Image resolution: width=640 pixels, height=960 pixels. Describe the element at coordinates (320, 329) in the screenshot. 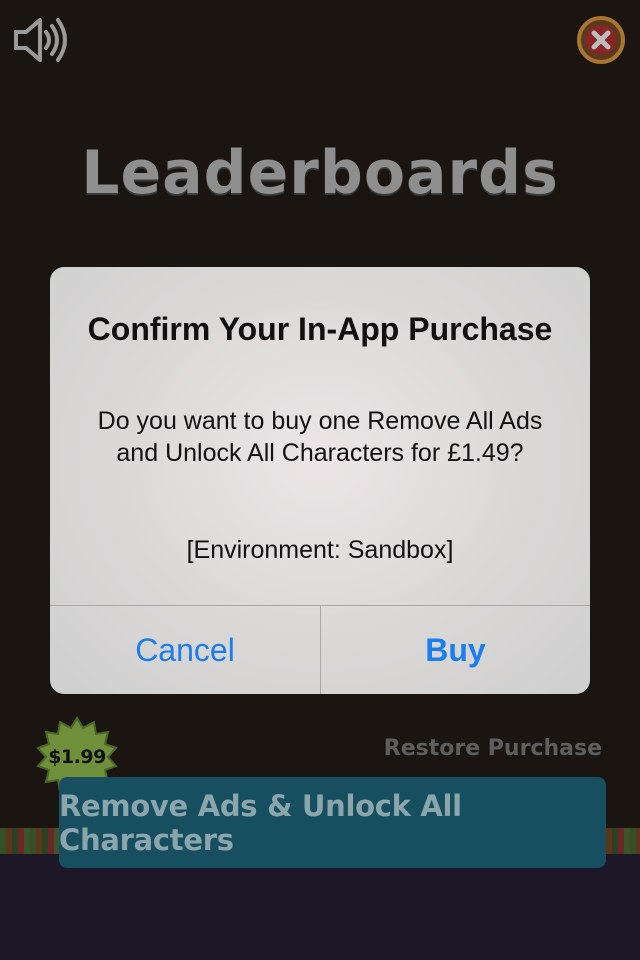

I see `alert-title: Confirm Your In-App Purchase` at that location.